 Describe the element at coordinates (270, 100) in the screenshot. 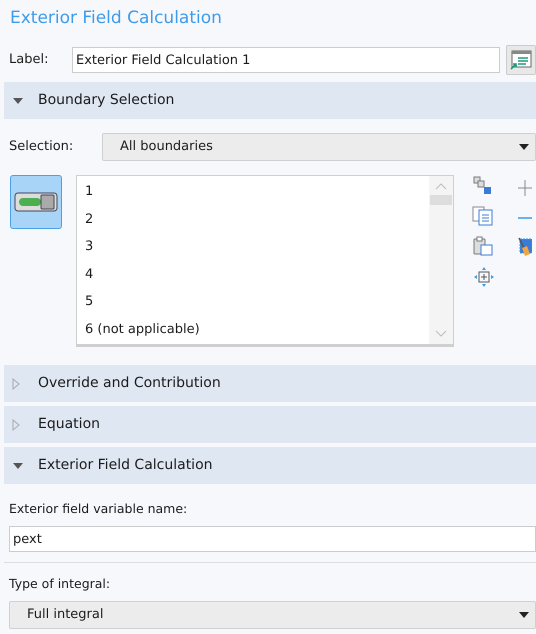

I see `section-header: Boundary Selection` at that location.